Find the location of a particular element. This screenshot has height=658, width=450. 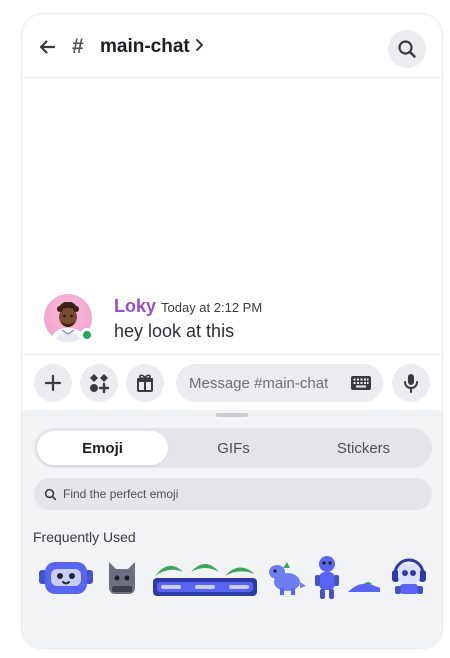

add-attachment-button is located at coordinates (53, 383).